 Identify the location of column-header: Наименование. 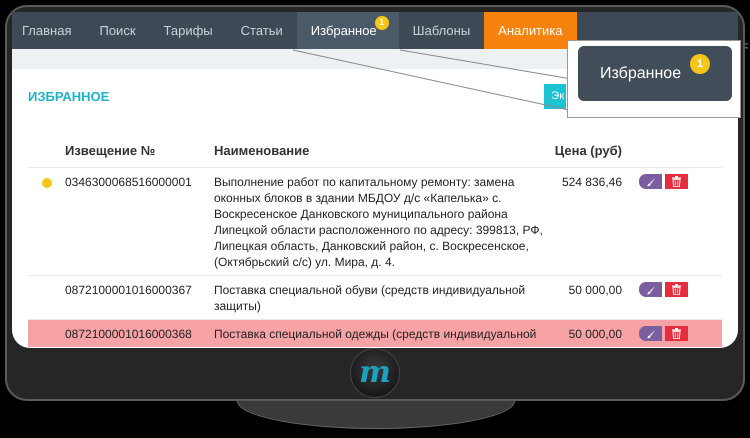
(262, 151).